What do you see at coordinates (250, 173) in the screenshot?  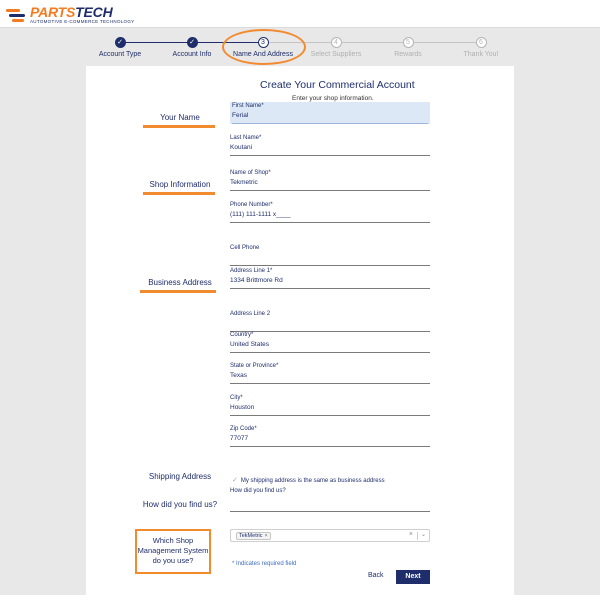 I see `field-label: Name of Shop*` at bounding box center [250, 173].